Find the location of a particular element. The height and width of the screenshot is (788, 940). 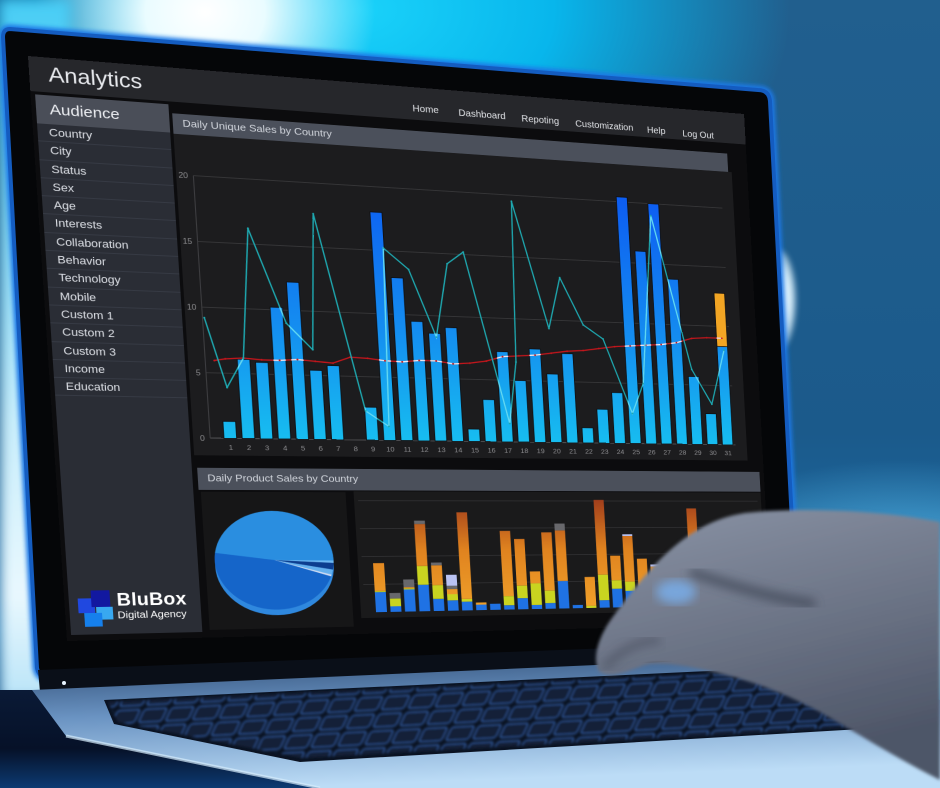

finger-reflection is located at coordinates (676, 592).